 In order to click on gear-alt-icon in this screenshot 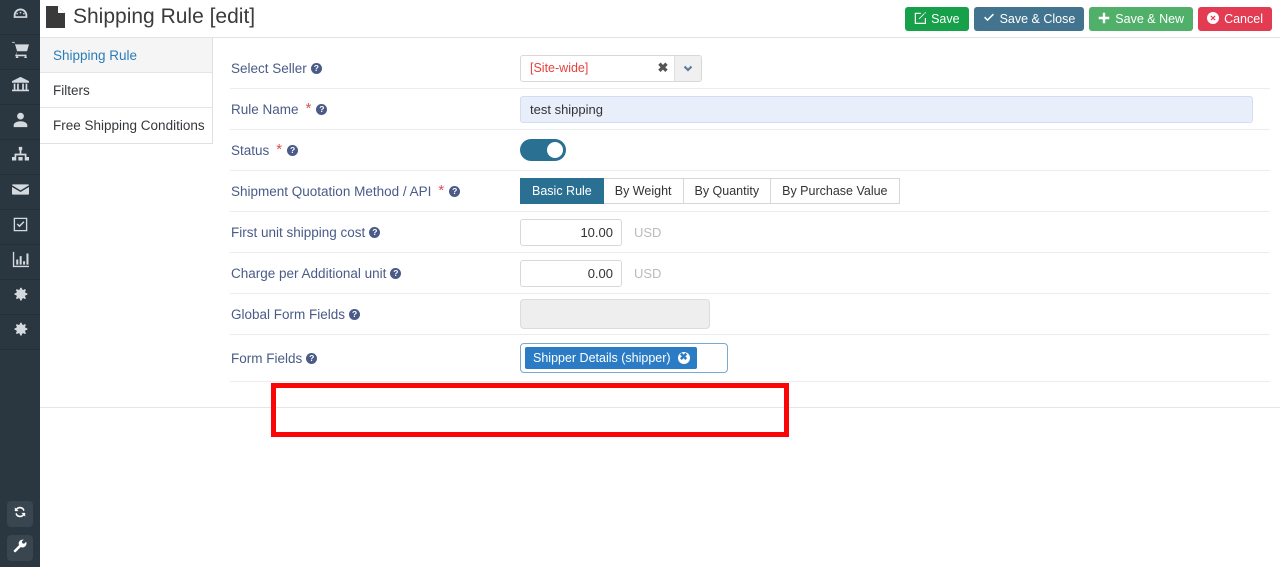, I will do `click(20, 332)`.